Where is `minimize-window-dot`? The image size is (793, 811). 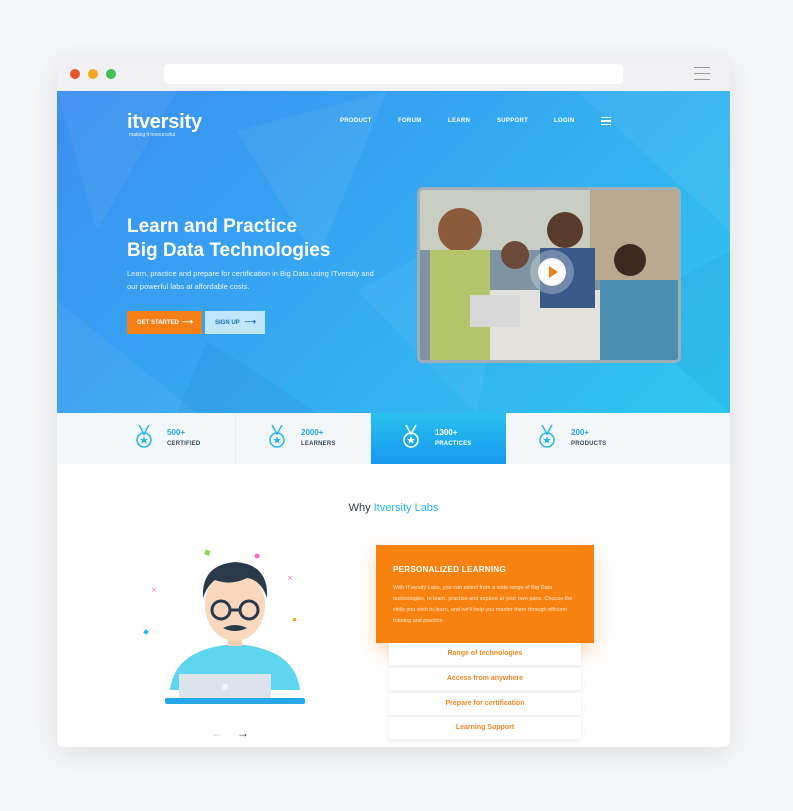 minimize-window-dot is located at coordinates (93, 74).